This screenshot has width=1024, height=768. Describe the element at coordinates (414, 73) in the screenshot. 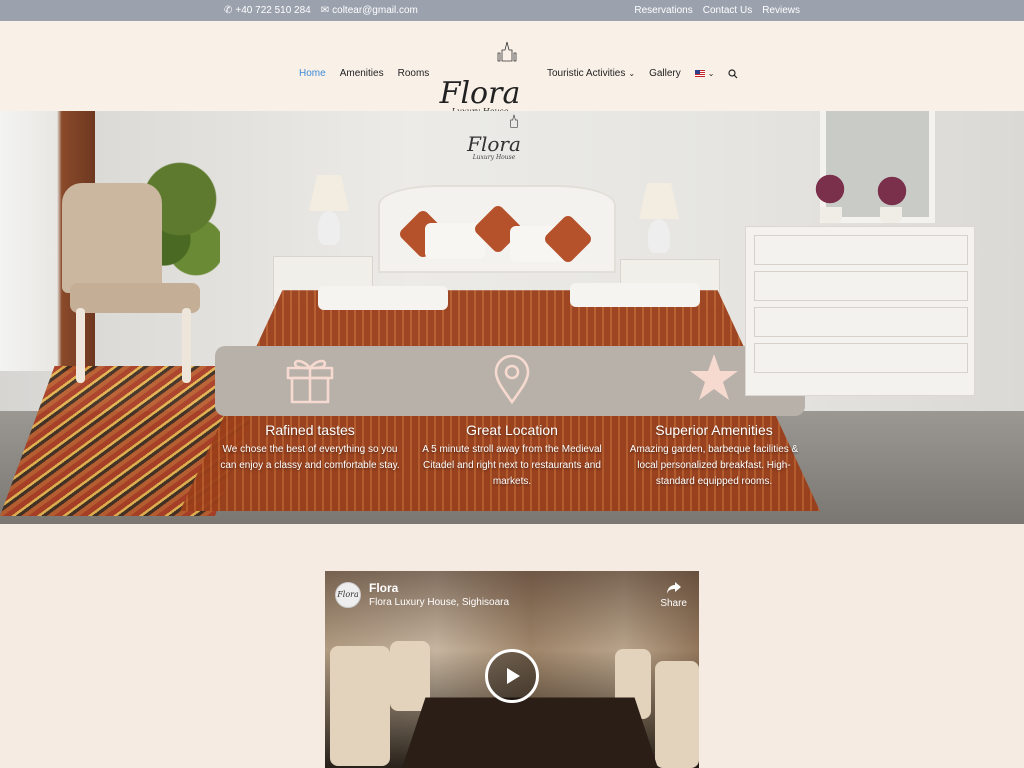

I see `nav-rooms: Rooms` at that location.